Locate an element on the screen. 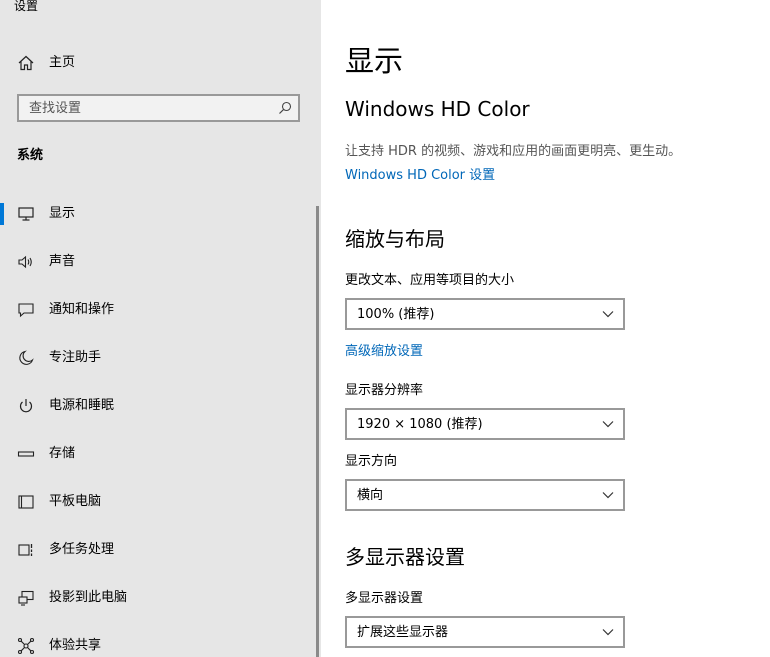 This screenshot has height=657, width=770. search-box is located at coordinates (158, 108).